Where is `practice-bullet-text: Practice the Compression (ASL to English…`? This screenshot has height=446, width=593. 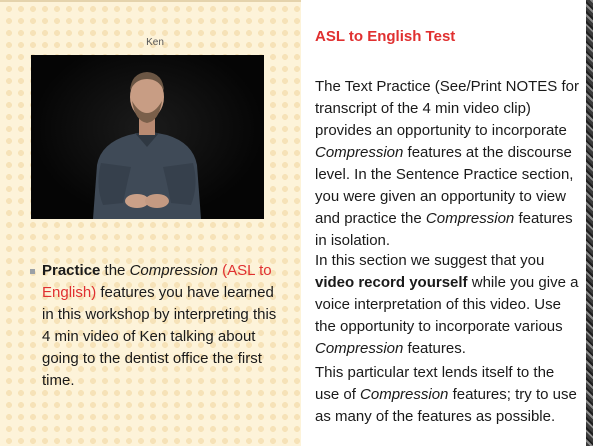
practice-bullet-text: Practice the Compression (ASL to English… is located at coordinates (161, 326).